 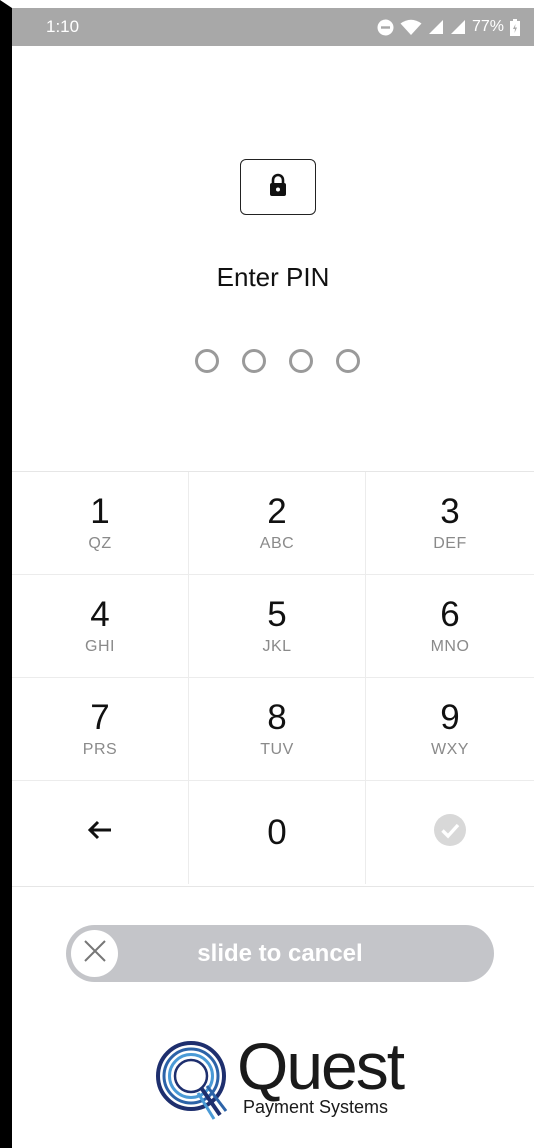 I want to click on backspace-button, so click(x=100, y=832).